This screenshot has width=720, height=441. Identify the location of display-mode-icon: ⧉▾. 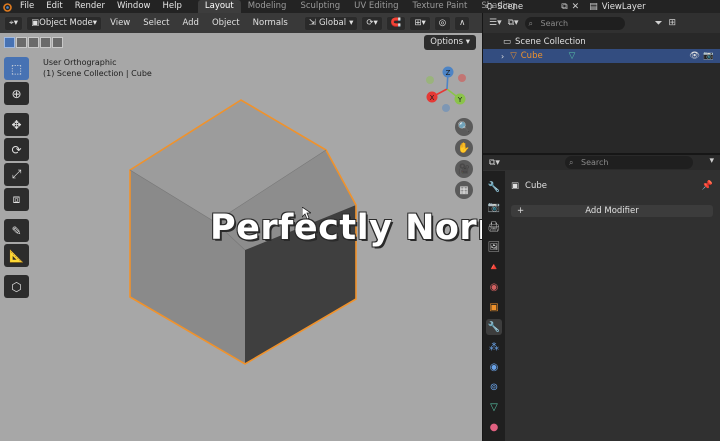
(513, 23).